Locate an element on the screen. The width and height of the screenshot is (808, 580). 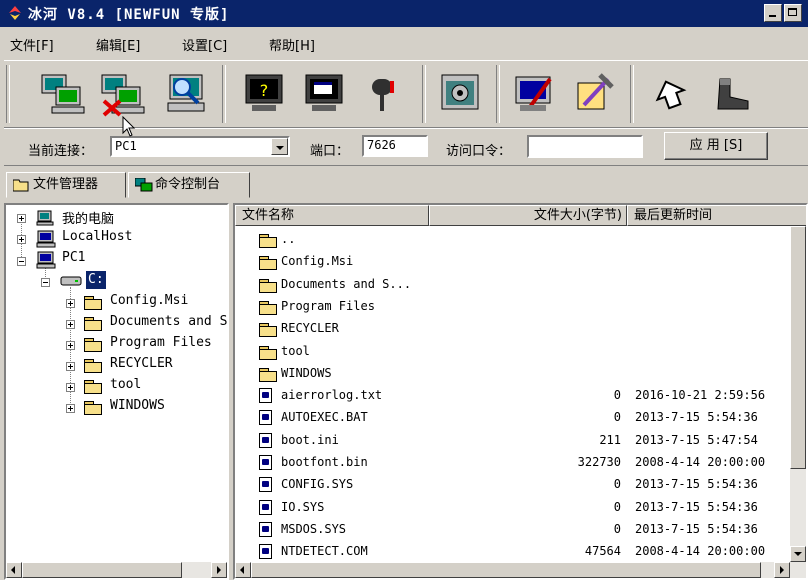
port-input: 7626 is located at coordinates (395, 146).